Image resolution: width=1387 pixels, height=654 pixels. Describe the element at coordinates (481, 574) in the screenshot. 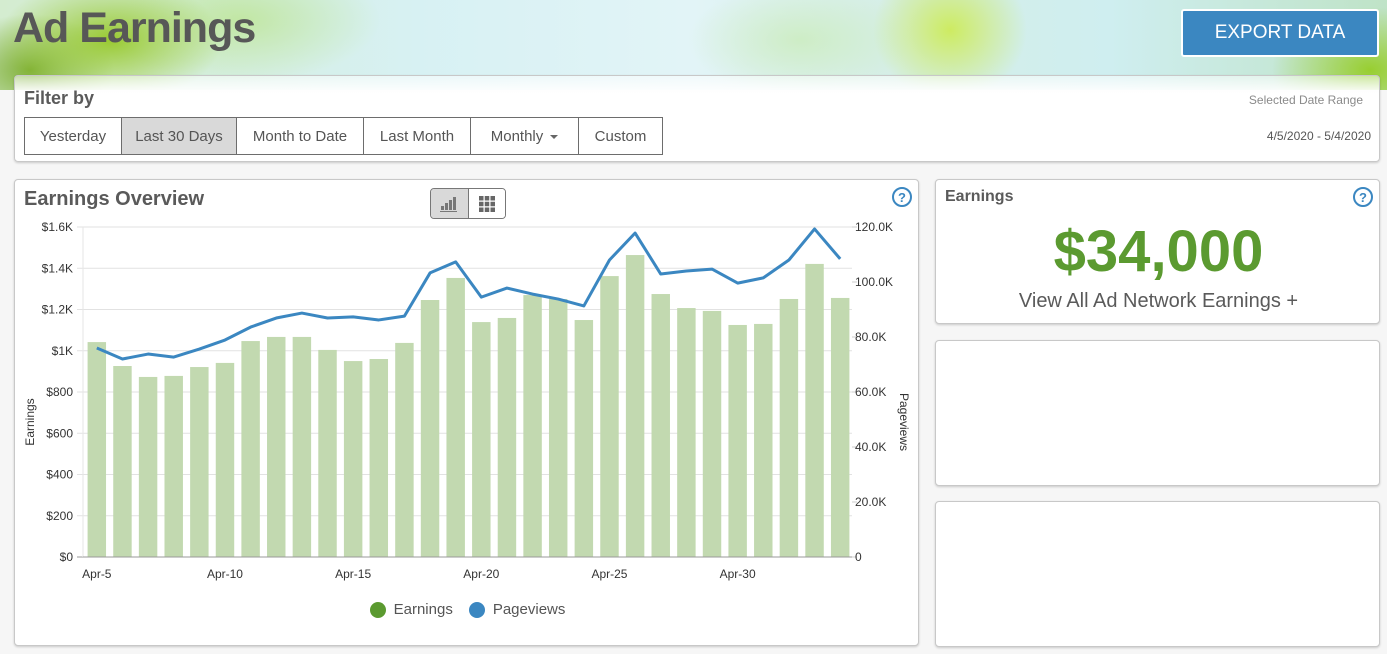

I see `x-tick-label: Apr-20` at that location.